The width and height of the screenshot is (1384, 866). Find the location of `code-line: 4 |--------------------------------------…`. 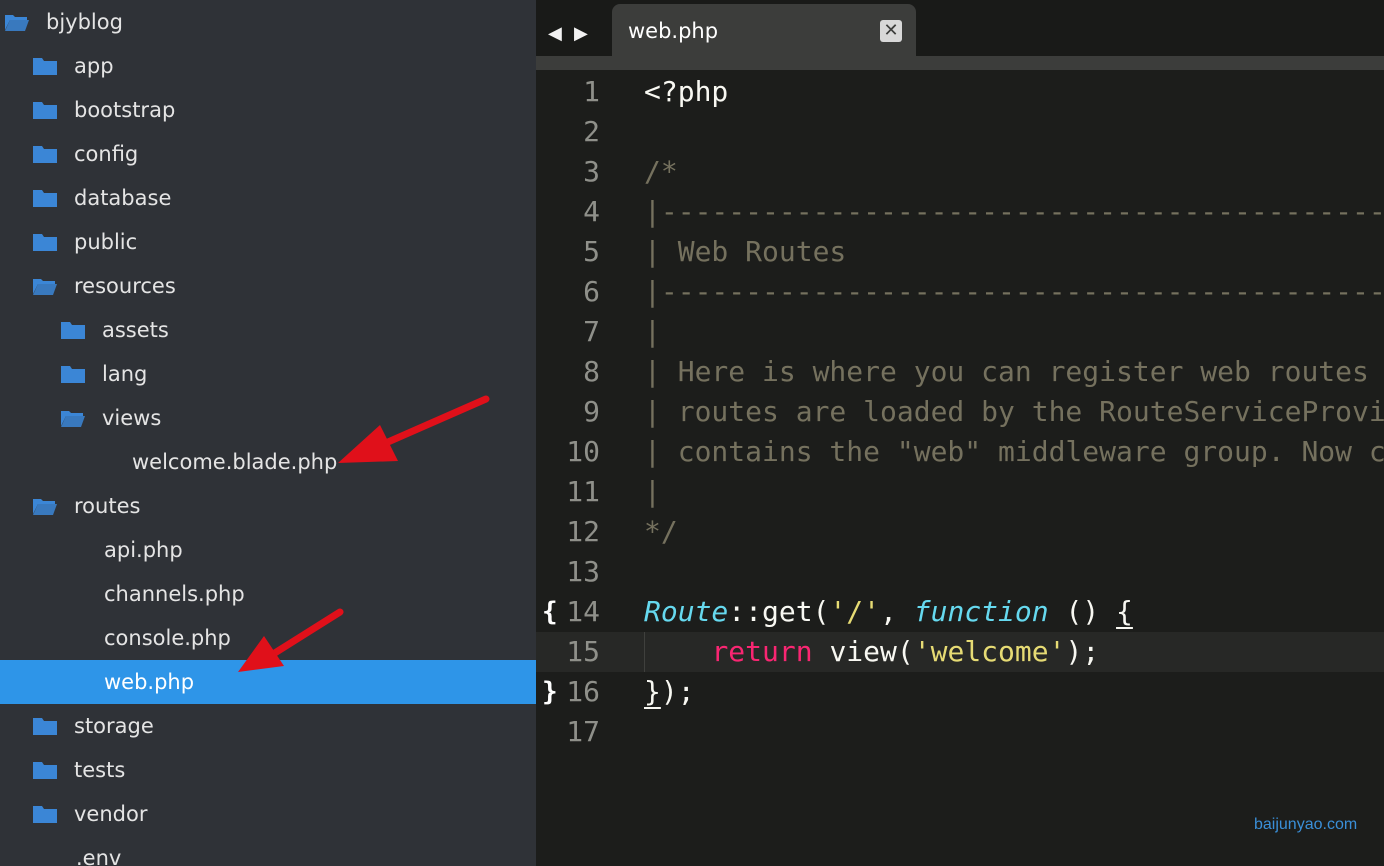

code-line: 4 |--------------------------------------… is located at coordinates (960, 212).